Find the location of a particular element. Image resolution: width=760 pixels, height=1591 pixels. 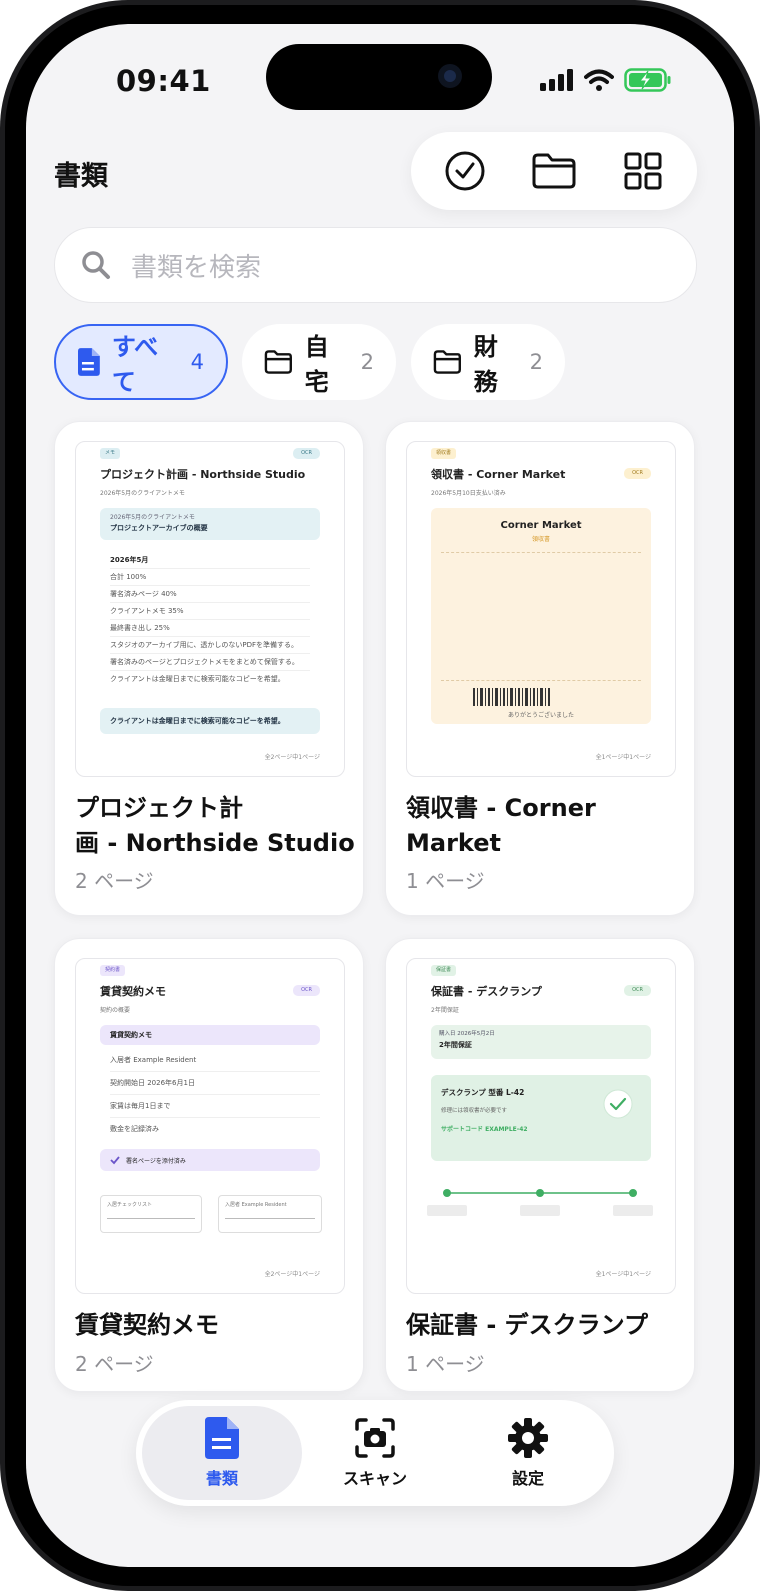

folder-button is located at coordinates (554, 171).